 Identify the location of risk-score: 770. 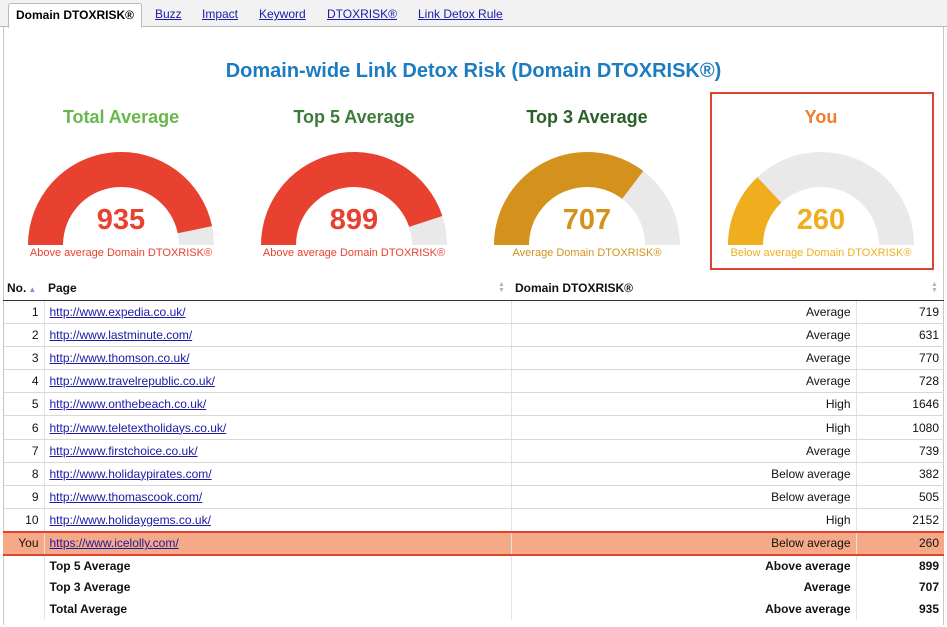
(899, 358).